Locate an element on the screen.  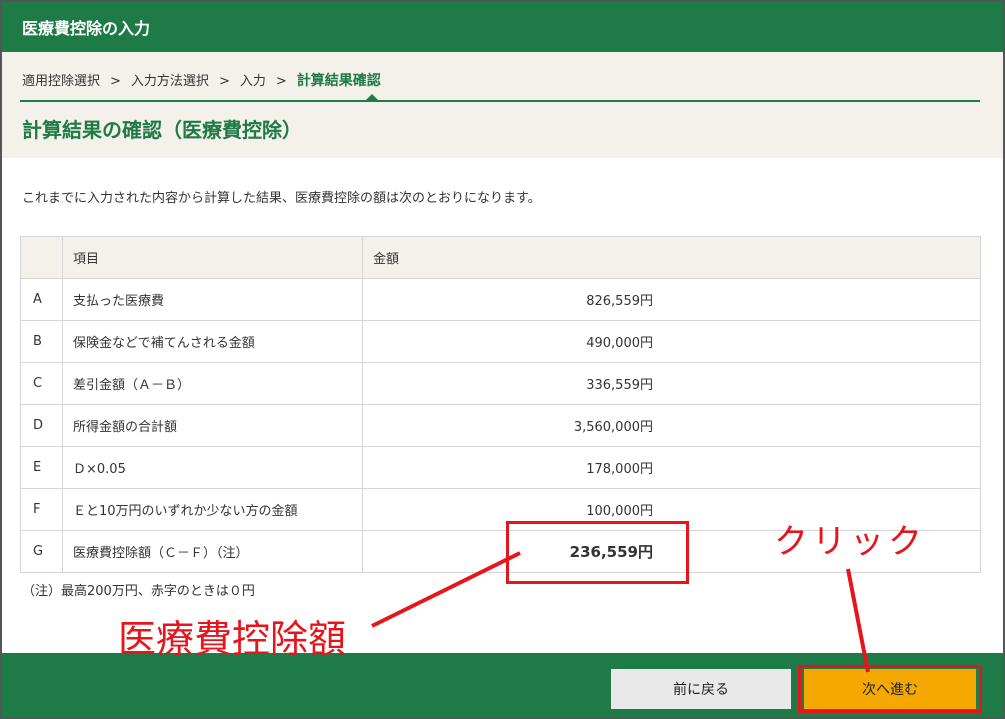
table-row: B 保険金などで補てんされる金額 490,000円 is located at coordinates (500, 341).